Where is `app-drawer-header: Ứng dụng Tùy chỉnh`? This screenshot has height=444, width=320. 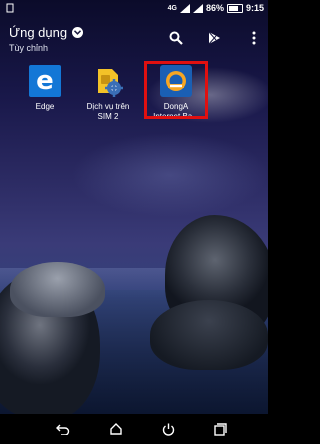
app-drawer-header: Ứng dụng Tùy chỉnh is located at coordinates (134, 38).